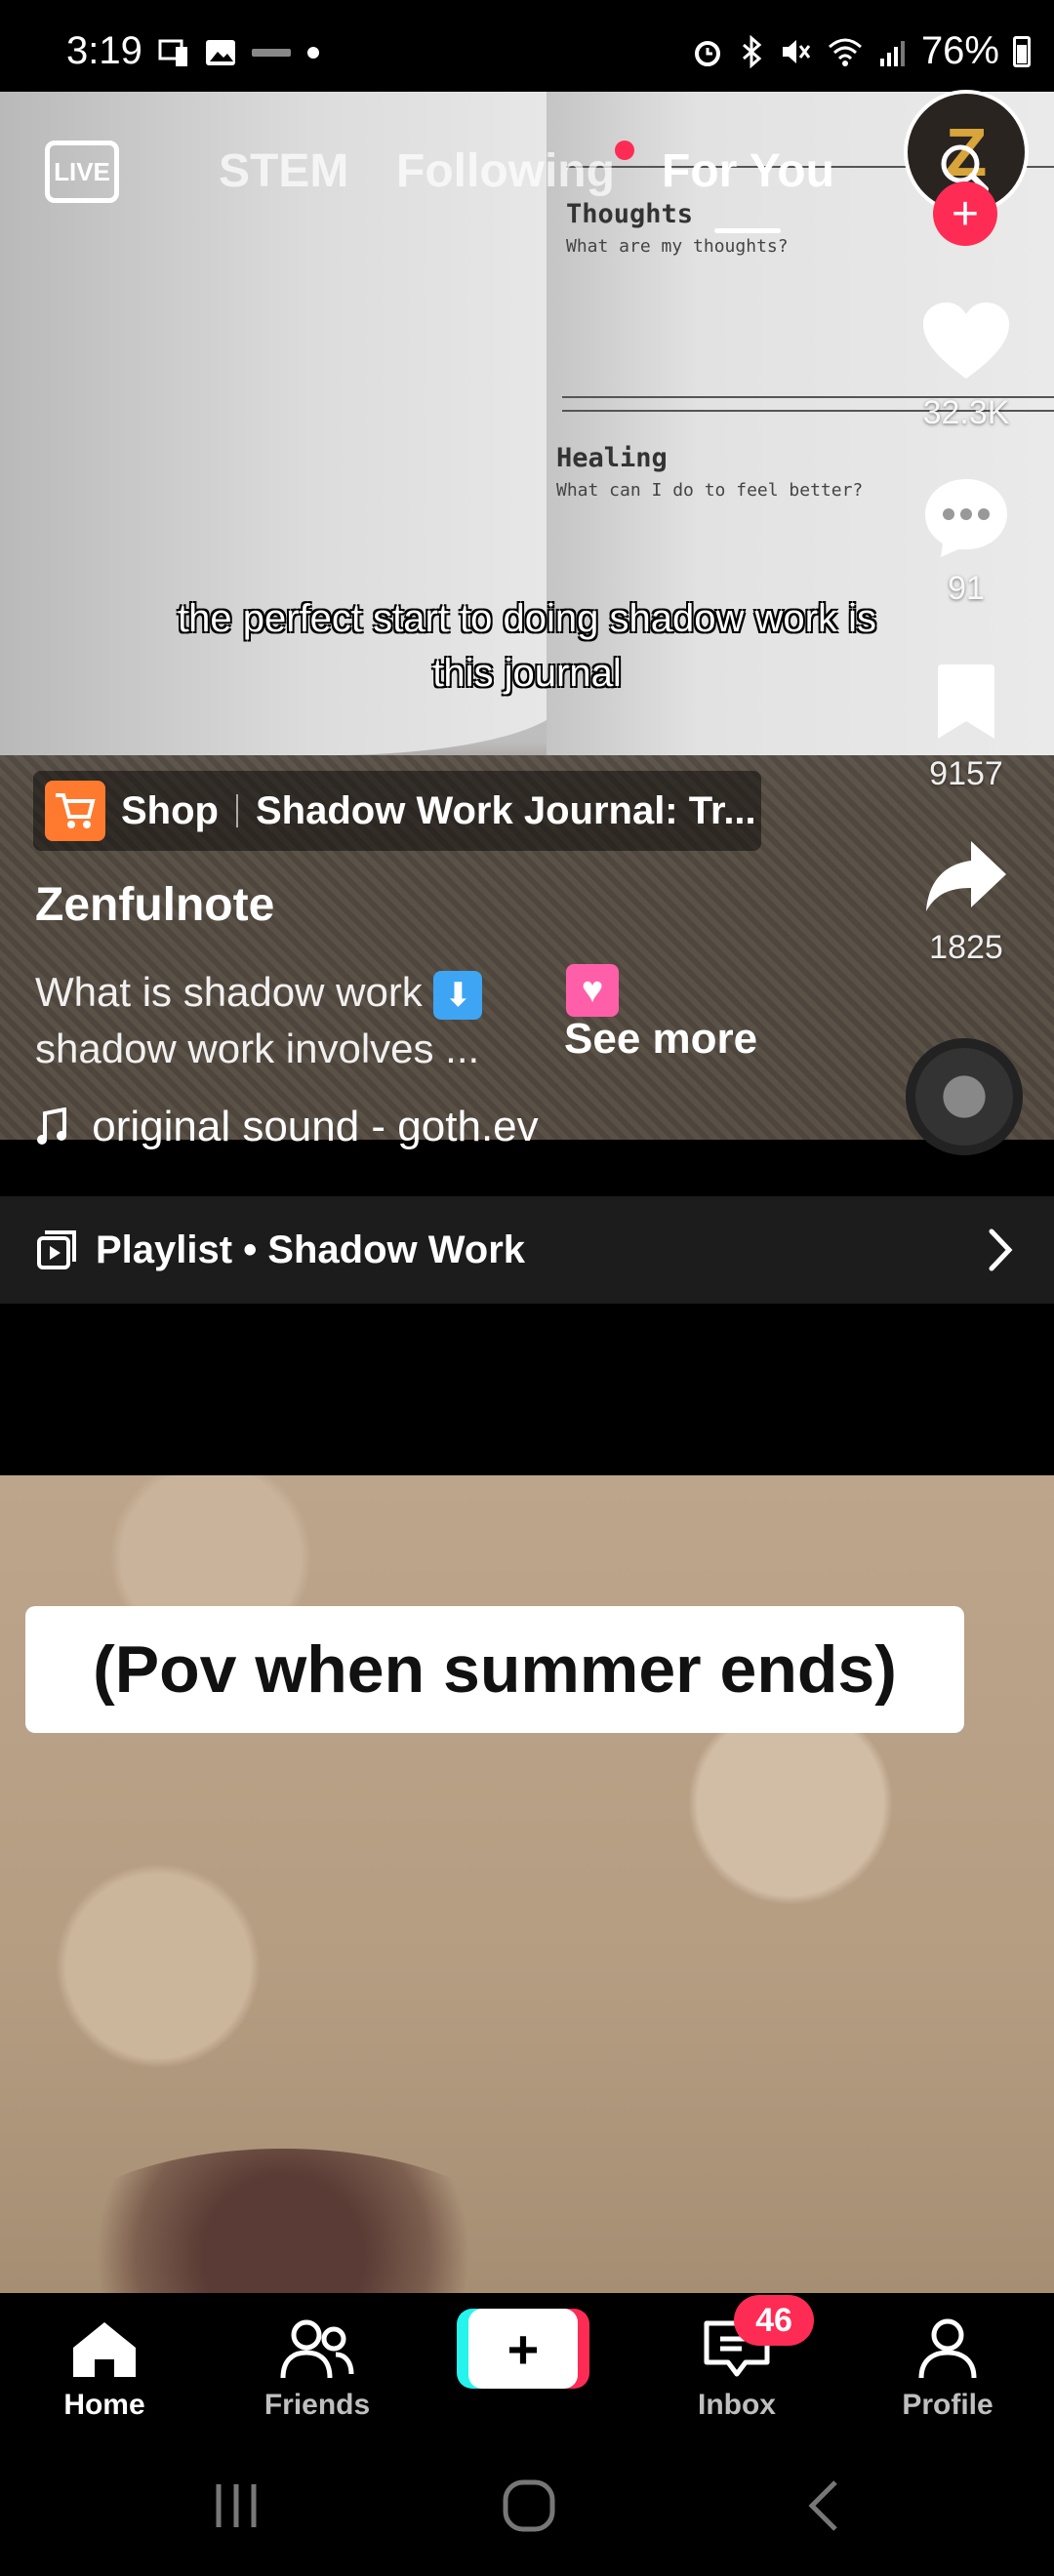  I want to click on status-system-icons: 76%, so click(861, 51).